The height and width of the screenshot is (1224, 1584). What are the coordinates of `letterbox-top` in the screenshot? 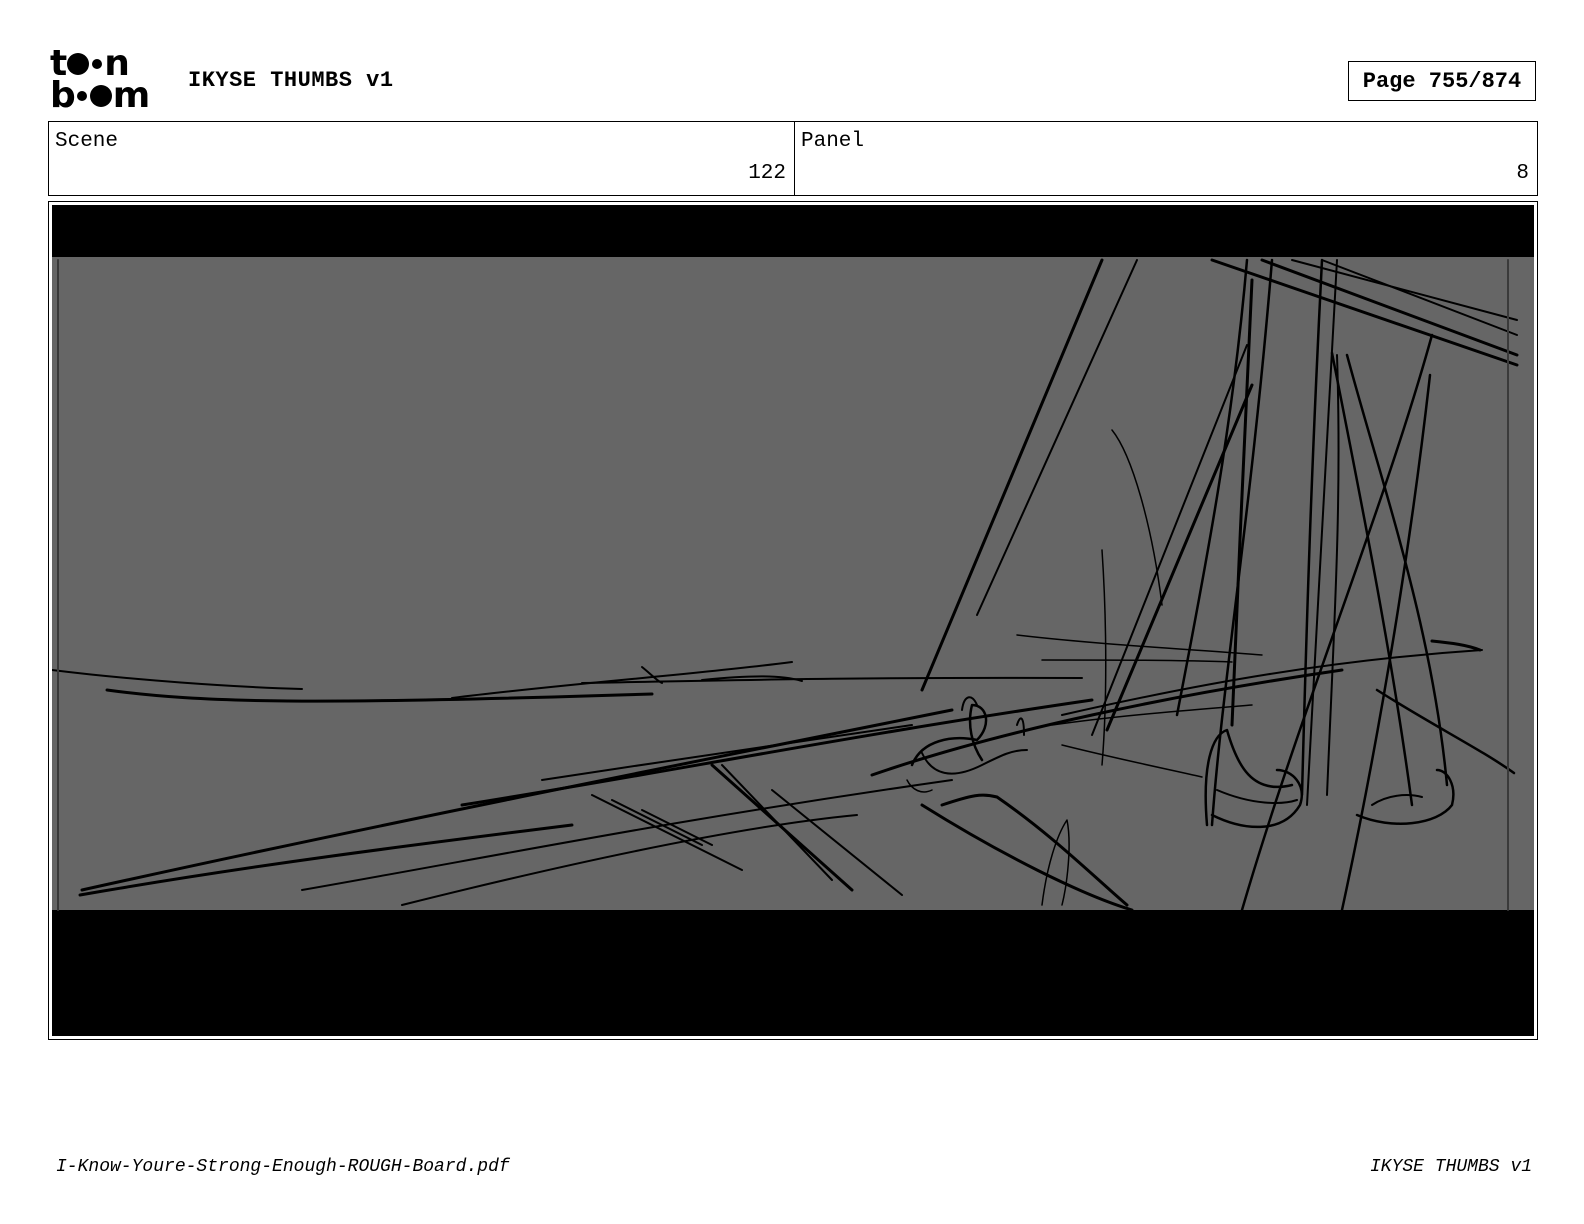 It's located at (793, 231).